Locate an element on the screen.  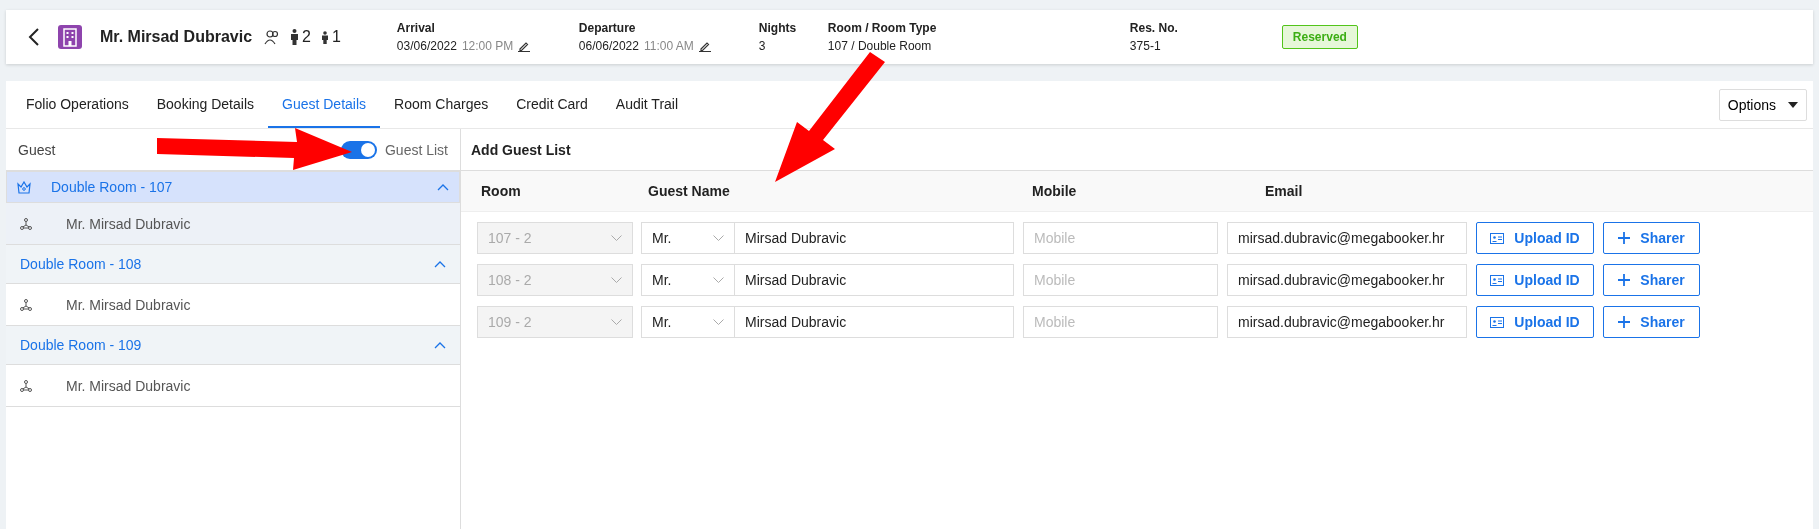
field-value: 107 / Double Room is located at coordinates (879, 46).